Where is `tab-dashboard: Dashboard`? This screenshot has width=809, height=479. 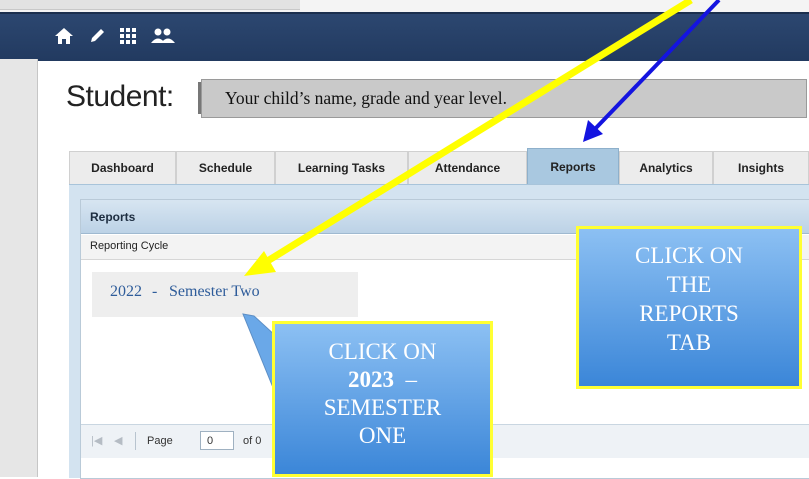
tab-dashboard: Dashboard is located at coordinates (122, 167).